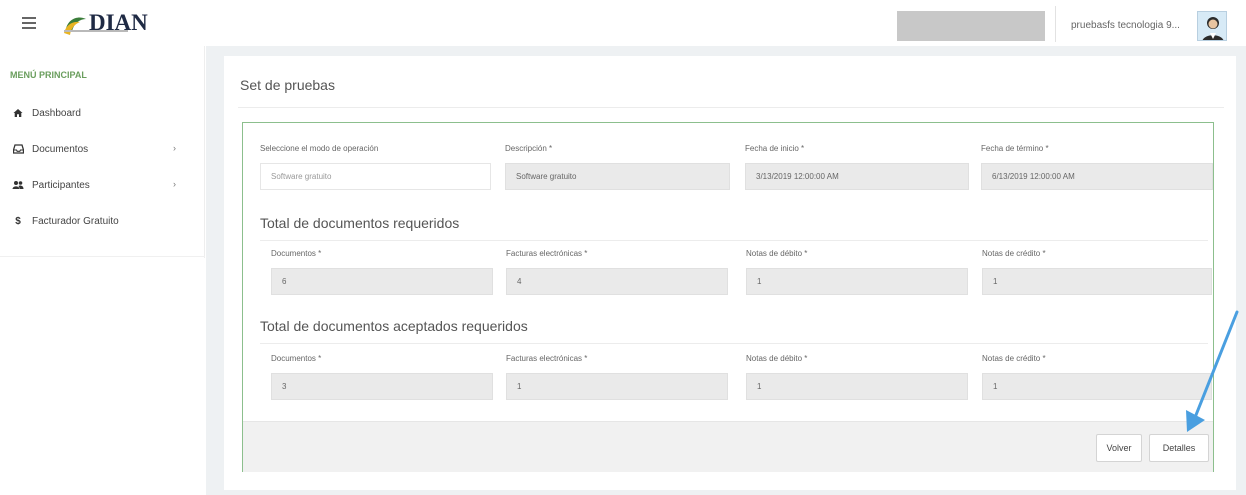 This screenshot has height=495, width=1246. What do you see at coordinates (857, 281) in the screenshot?
I see `required-debit-notes-field: 1` at bounding box center [857, 281].